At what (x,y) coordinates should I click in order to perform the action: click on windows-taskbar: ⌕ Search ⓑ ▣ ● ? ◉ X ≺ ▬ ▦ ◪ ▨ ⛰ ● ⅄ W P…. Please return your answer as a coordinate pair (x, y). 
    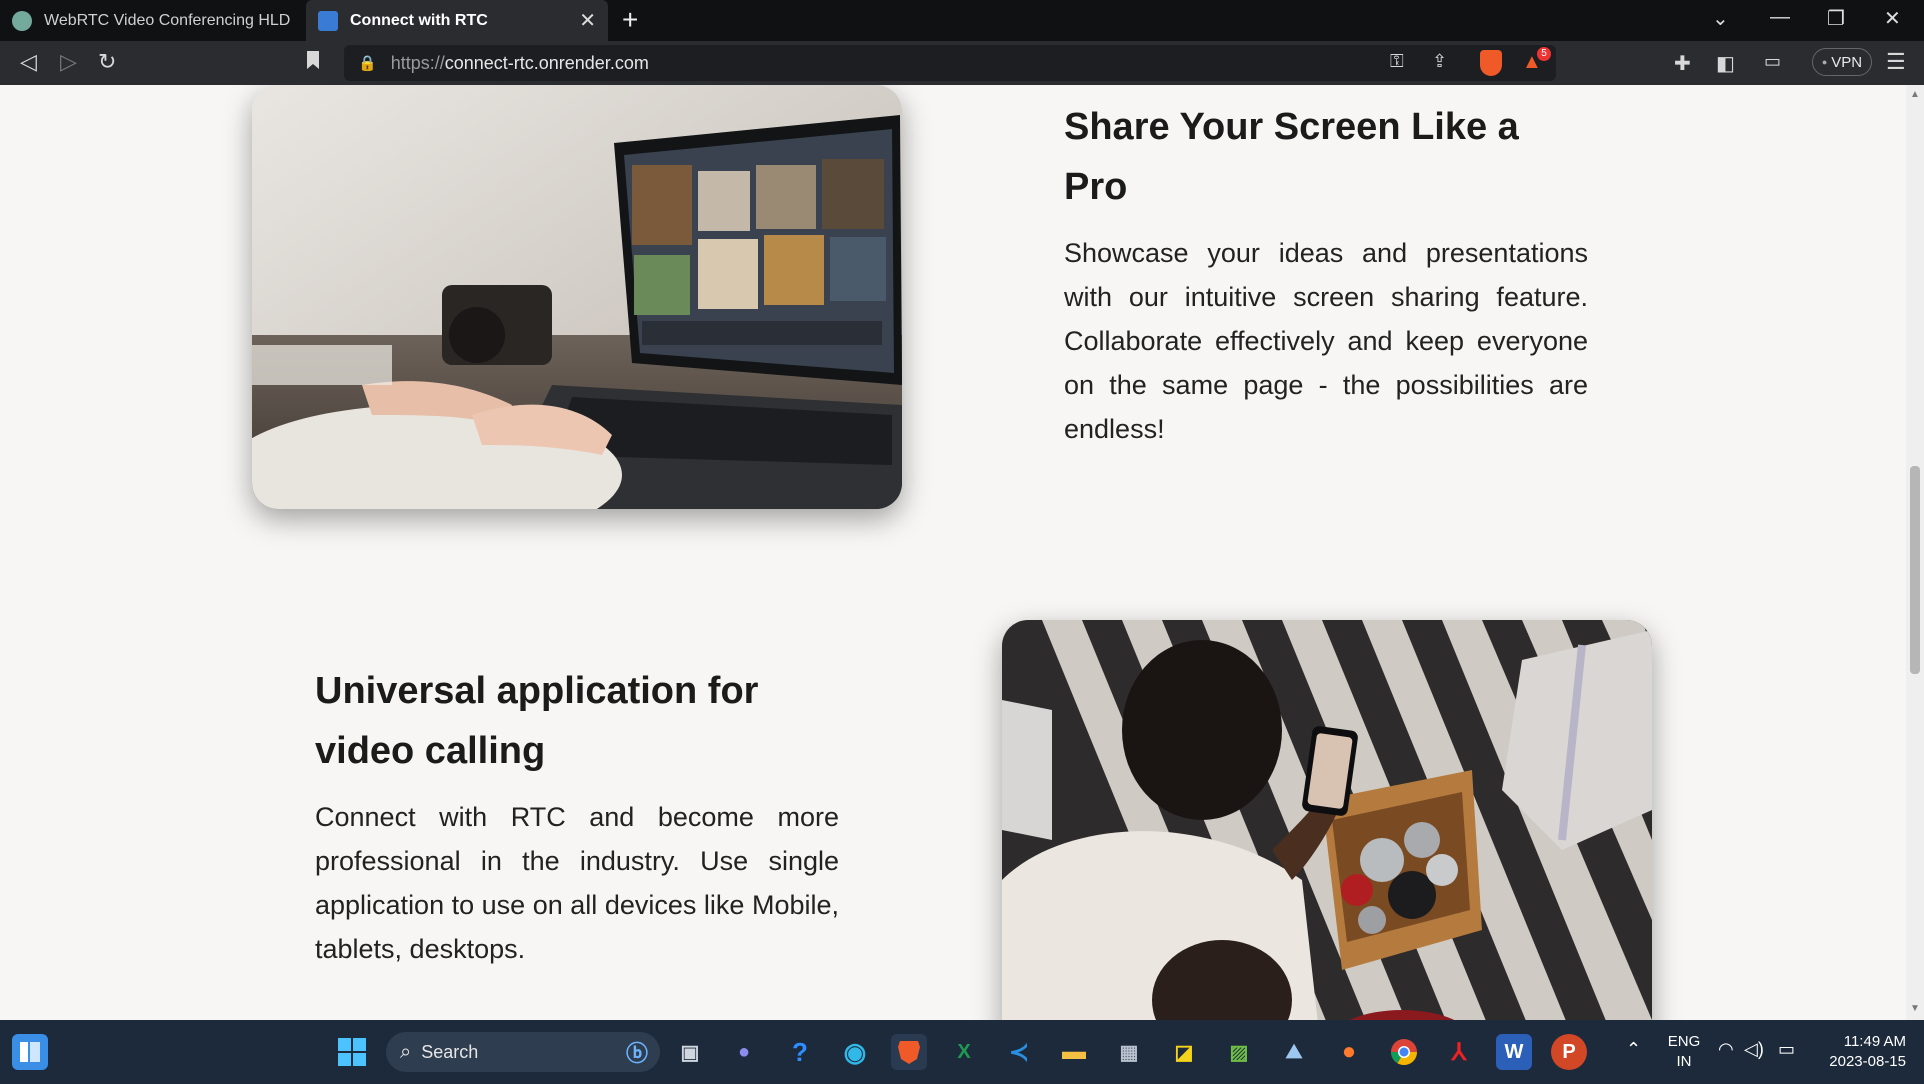
    Looking at the image, I should click on (962, 1052).